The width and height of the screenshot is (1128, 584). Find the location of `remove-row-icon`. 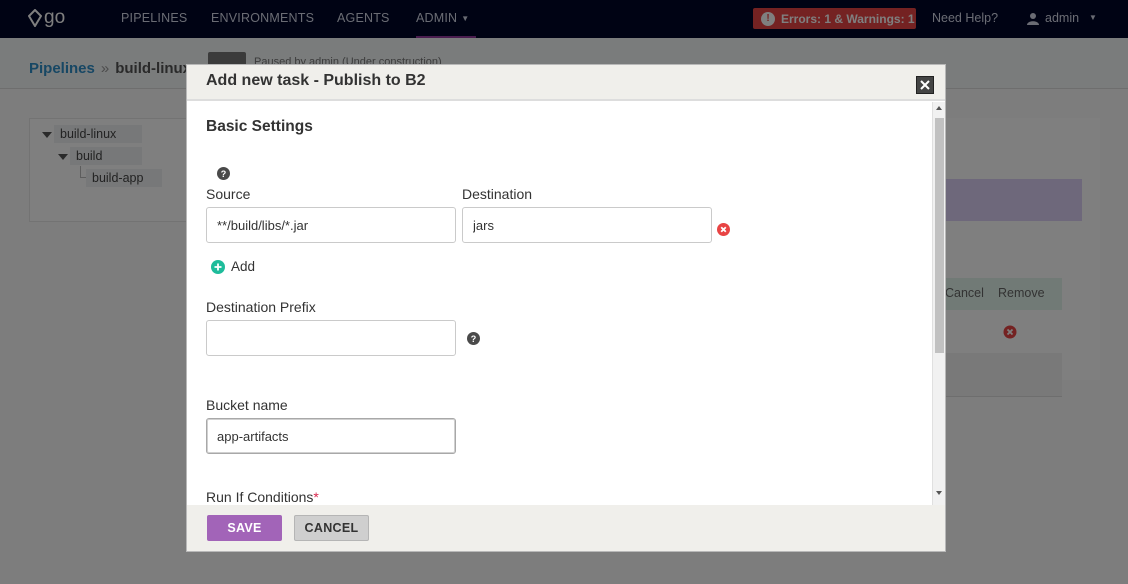

remove-row-icon is located at coordinates (723, 229).